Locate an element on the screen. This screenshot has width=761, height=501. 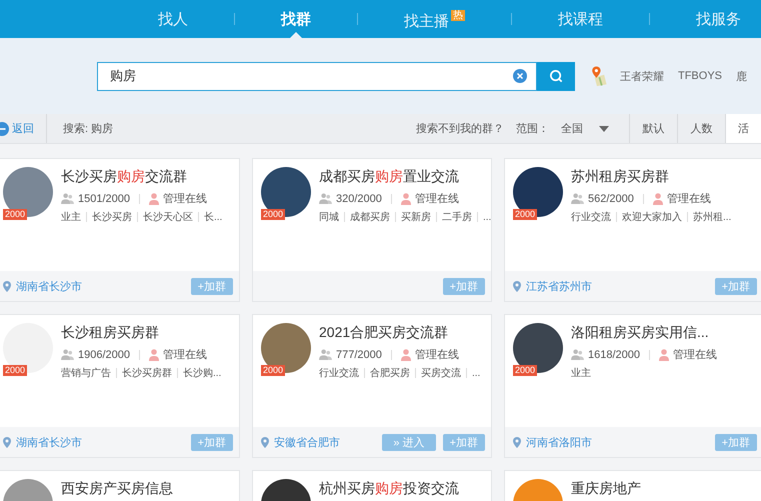
group-card: 2000 长沙买房购房交流群 1501/2000 管理在线 业主 长沙买房 长沙天心区 长... 湖南省长沙市 +加群 is located at coordinates (120, 230).